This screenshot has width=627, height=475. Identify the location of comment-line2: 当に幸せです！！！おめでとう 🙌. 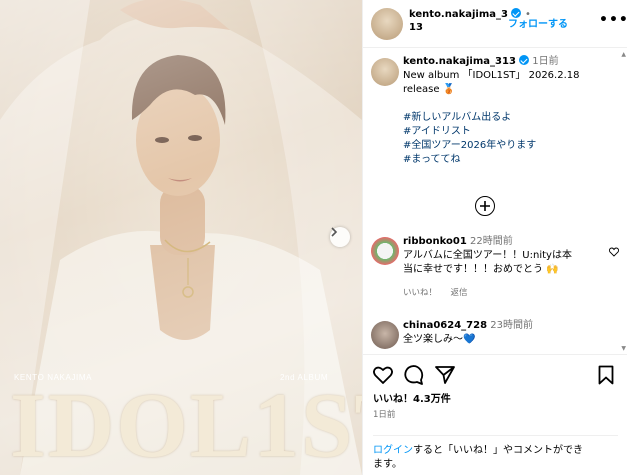
(481, 269).